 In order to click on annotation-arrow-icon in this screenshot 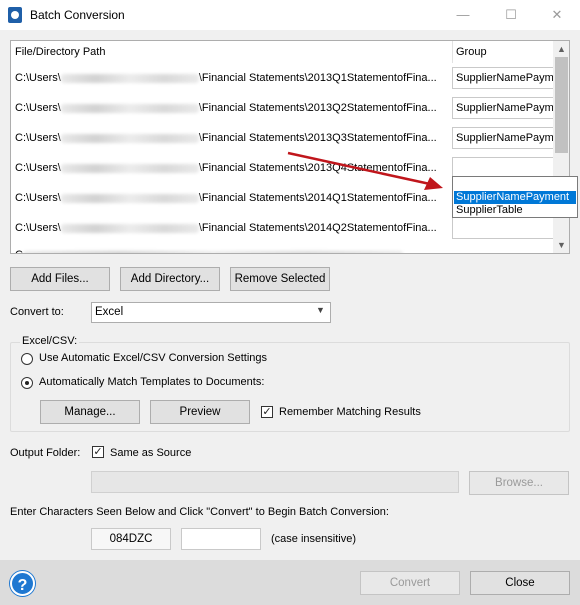, I will do `click(365, 170)`.